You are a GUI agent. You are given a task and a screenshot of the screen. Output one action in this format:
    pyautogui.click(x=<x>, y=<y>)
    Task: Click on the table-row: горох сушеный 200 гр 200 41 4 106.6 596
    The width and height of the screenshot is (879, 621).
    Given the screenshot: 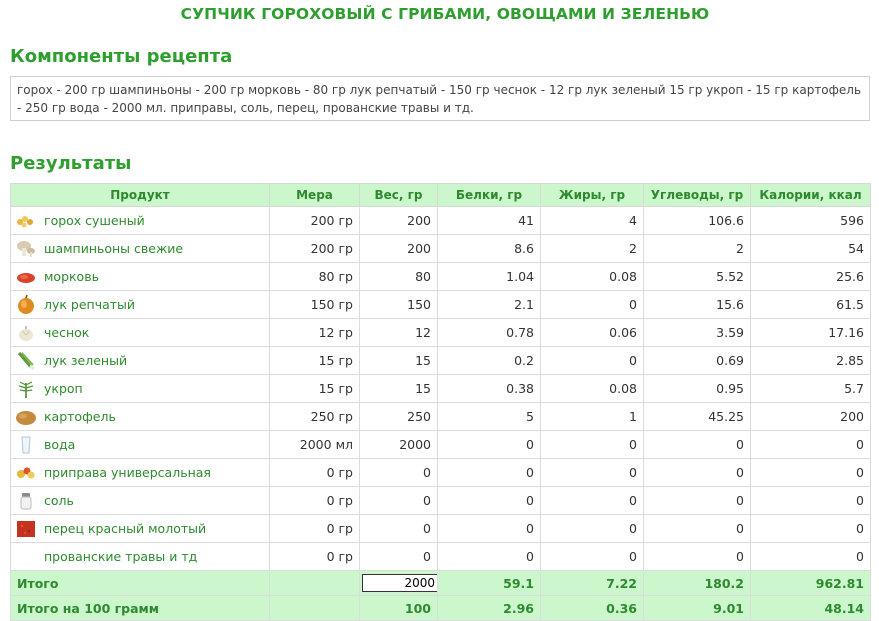 What is the action you would take?
    pyautogui.click(x=440, y=220)
    